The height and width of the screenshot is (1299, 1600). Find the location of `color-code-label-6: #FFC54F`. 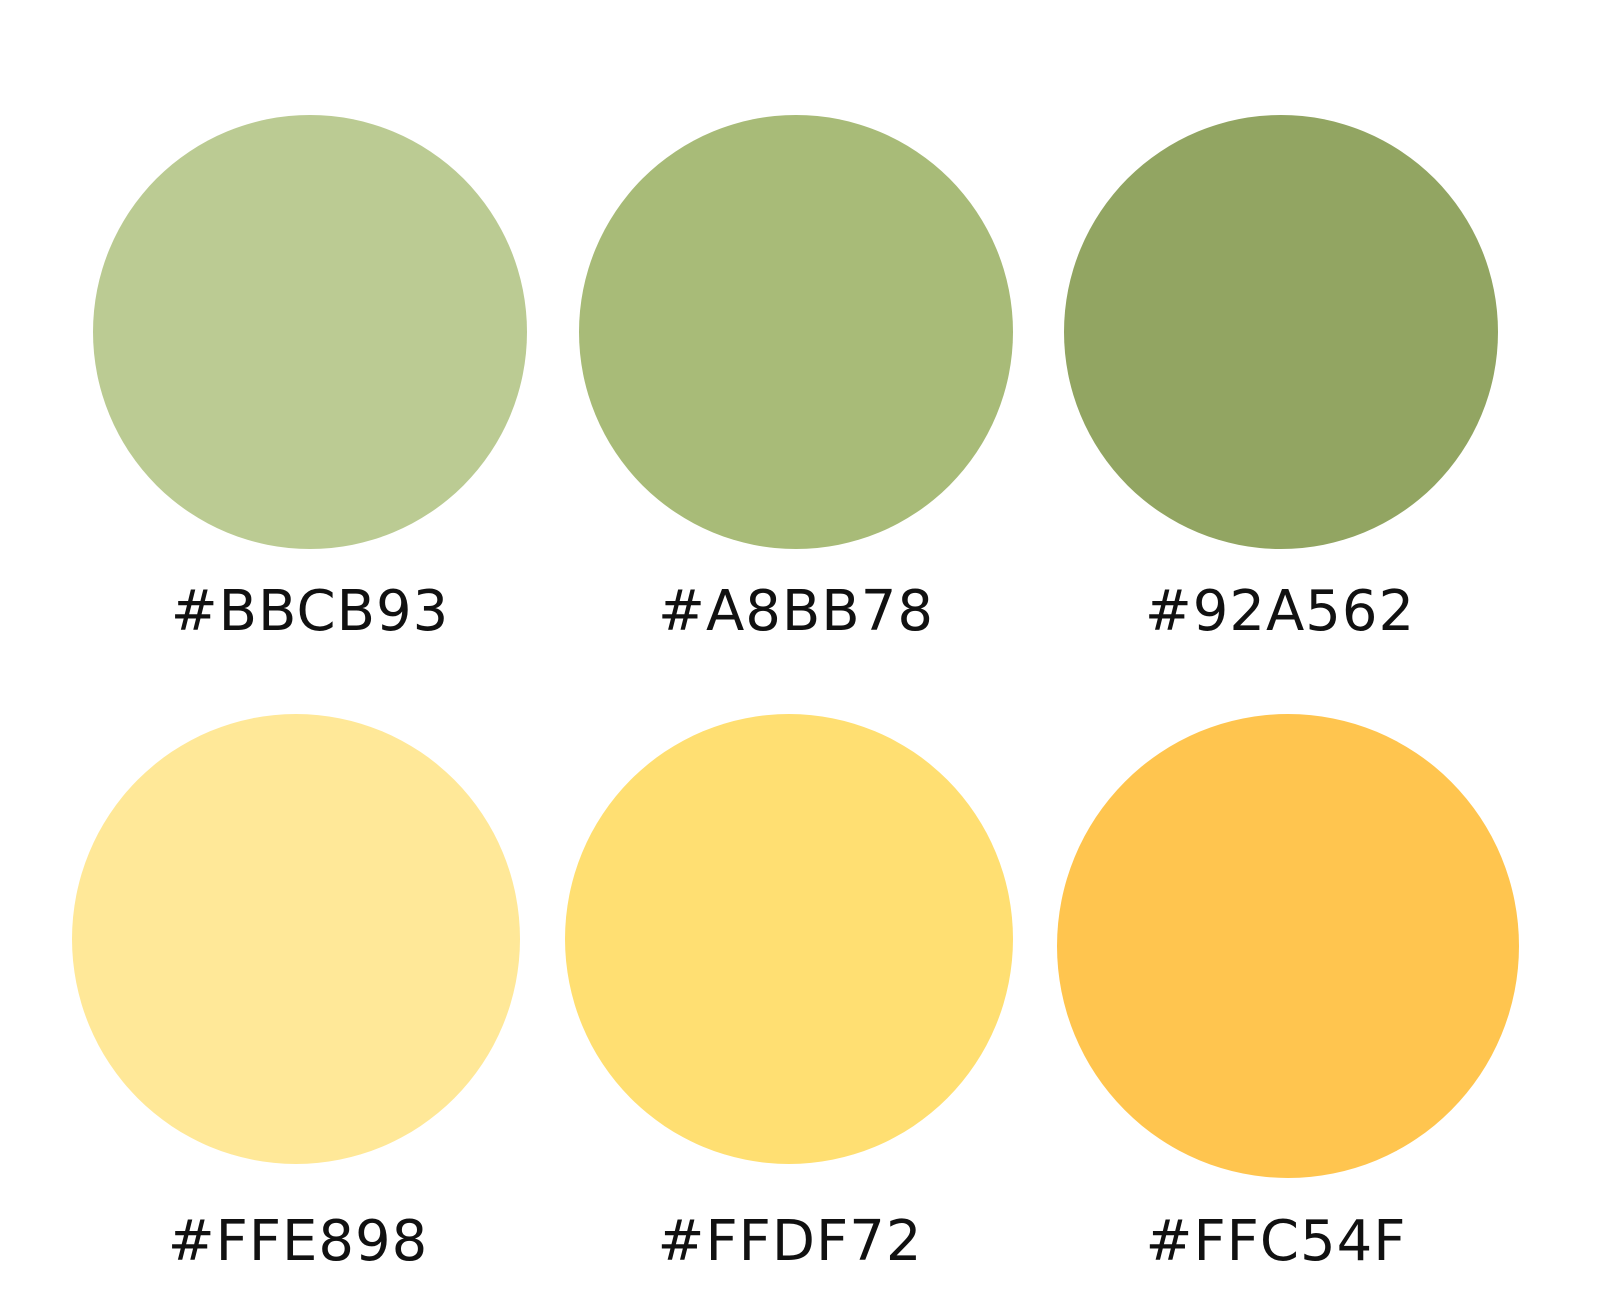

color-code-label-6: #FFC54F is located at coordinates (1276, 1241).